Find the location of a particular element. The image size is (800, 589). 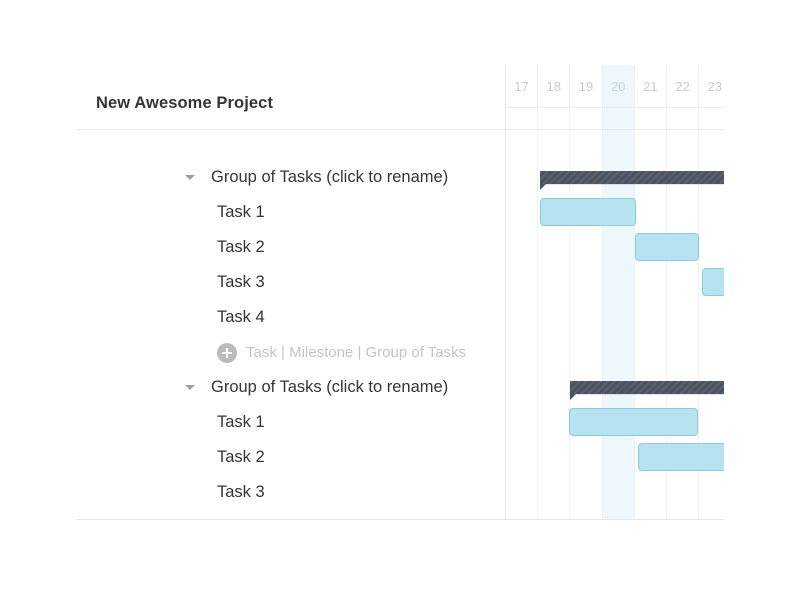

add-item-links: Task | Milestone | Group of Tasks is located at coordinates (356, 352).